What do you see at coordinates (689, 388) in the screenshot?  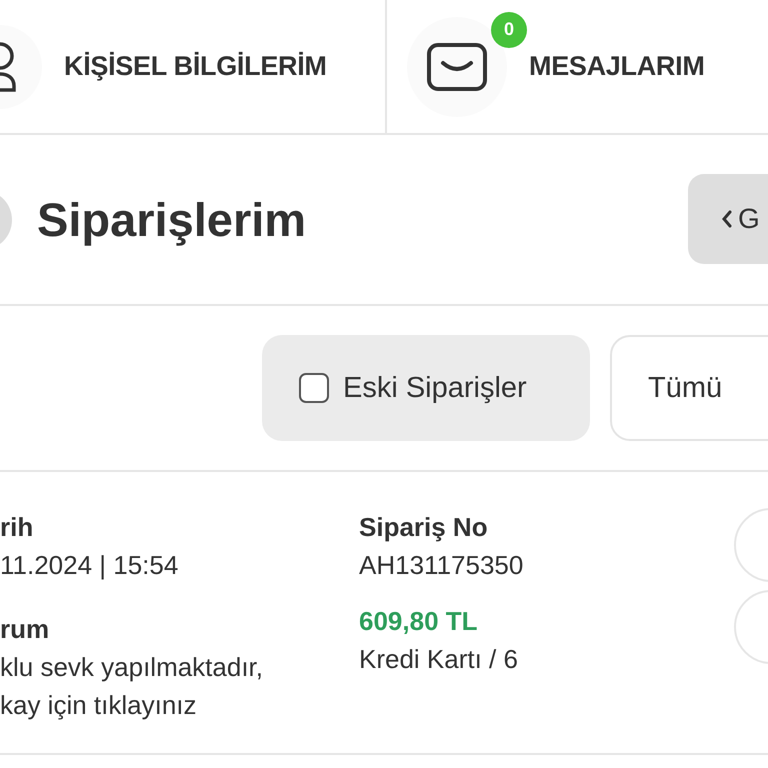 I see `filter-select: Tümü` at bounding box center [689, 388].